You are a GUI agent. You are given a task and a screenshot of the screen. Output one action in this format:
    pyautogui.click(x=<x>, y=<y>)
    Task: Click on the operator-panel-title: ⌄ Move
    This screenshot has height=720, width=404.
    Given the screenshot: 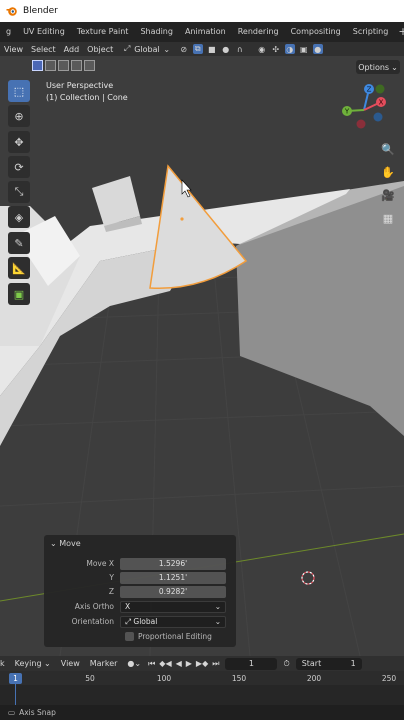 What is the action you would take?
    pyautogui.click(x=65, y=543)
    